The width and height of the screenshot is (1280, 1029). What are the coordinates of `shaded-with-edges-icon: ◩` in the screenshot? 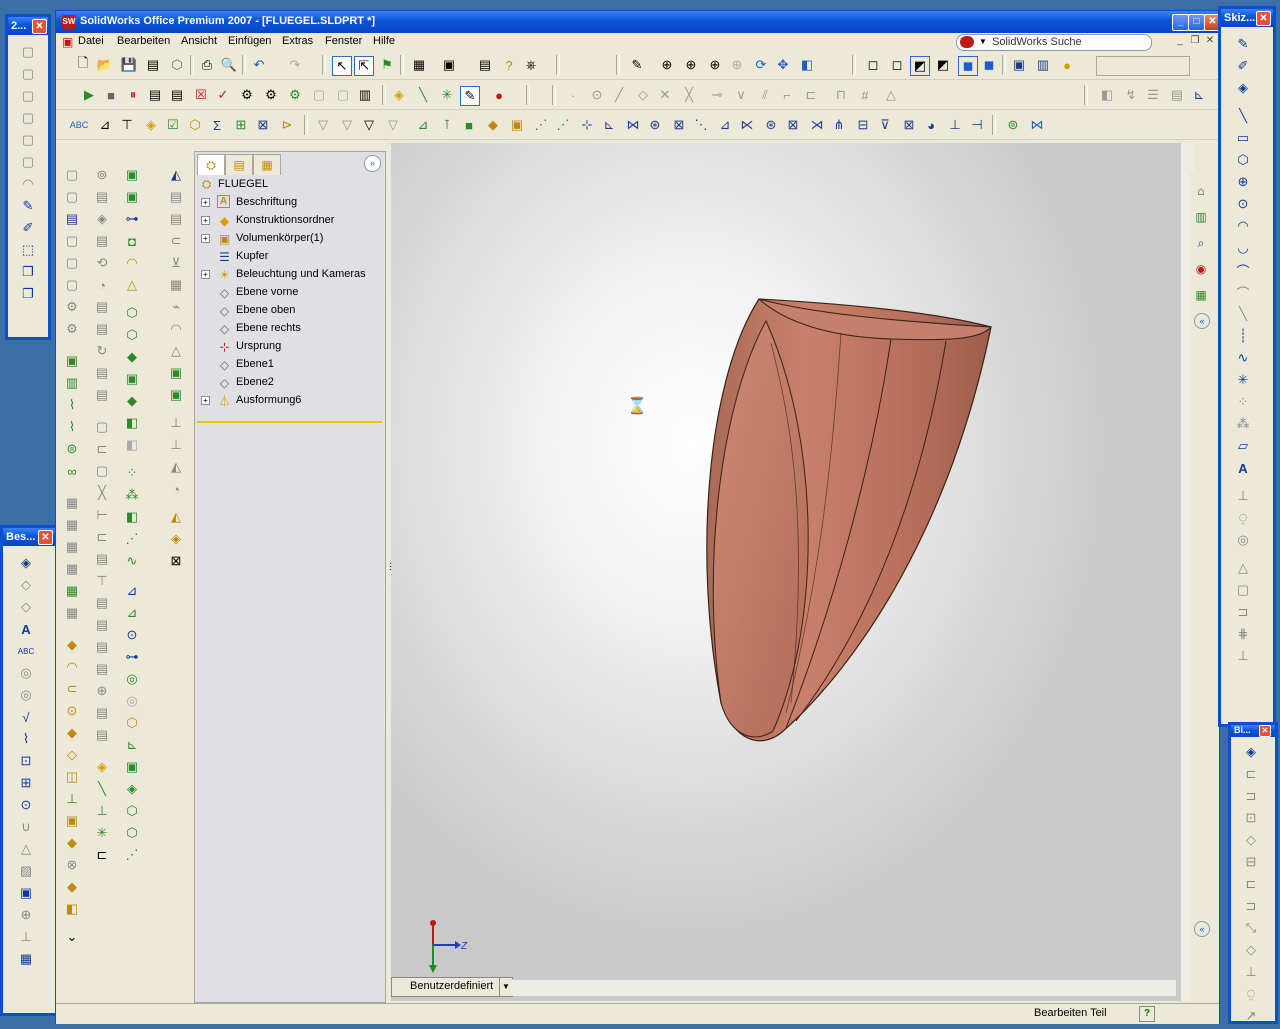 It's located at (943, 65).